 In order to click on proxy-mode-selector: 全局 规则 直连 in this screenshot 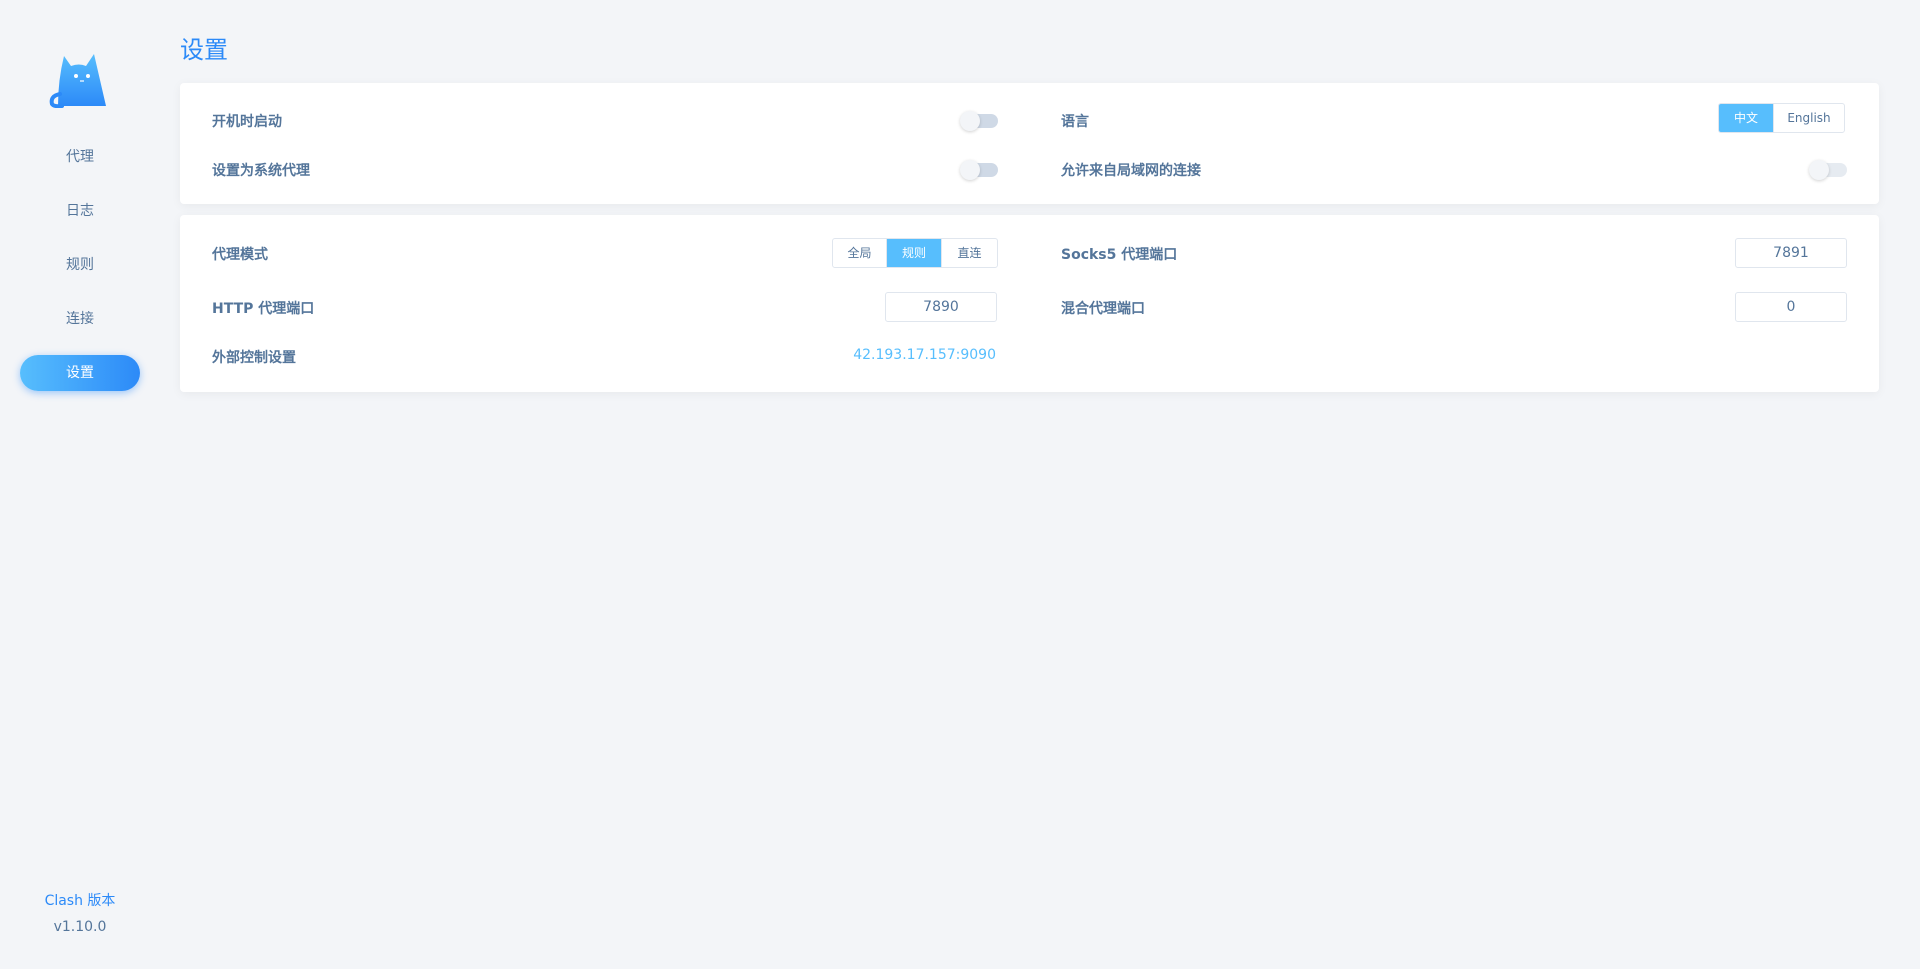, I will do `click(915, 253)`.